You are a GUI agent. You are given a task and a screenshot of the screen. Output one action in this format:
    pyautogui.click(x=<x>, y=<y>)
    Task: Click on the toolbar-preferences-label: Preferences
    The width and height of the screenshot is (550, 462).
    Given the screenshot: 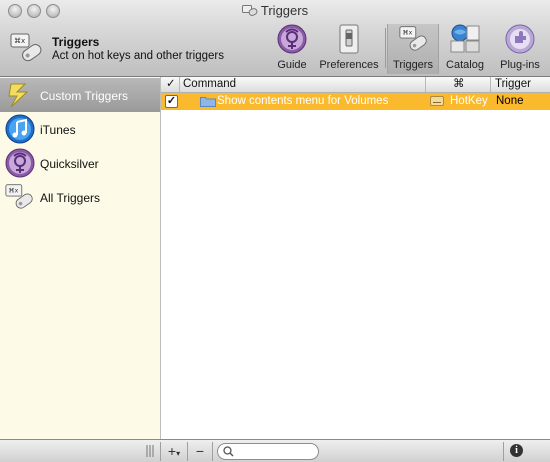 What is the action you would take?
    pyautogui.click(x=349, y=65)
    